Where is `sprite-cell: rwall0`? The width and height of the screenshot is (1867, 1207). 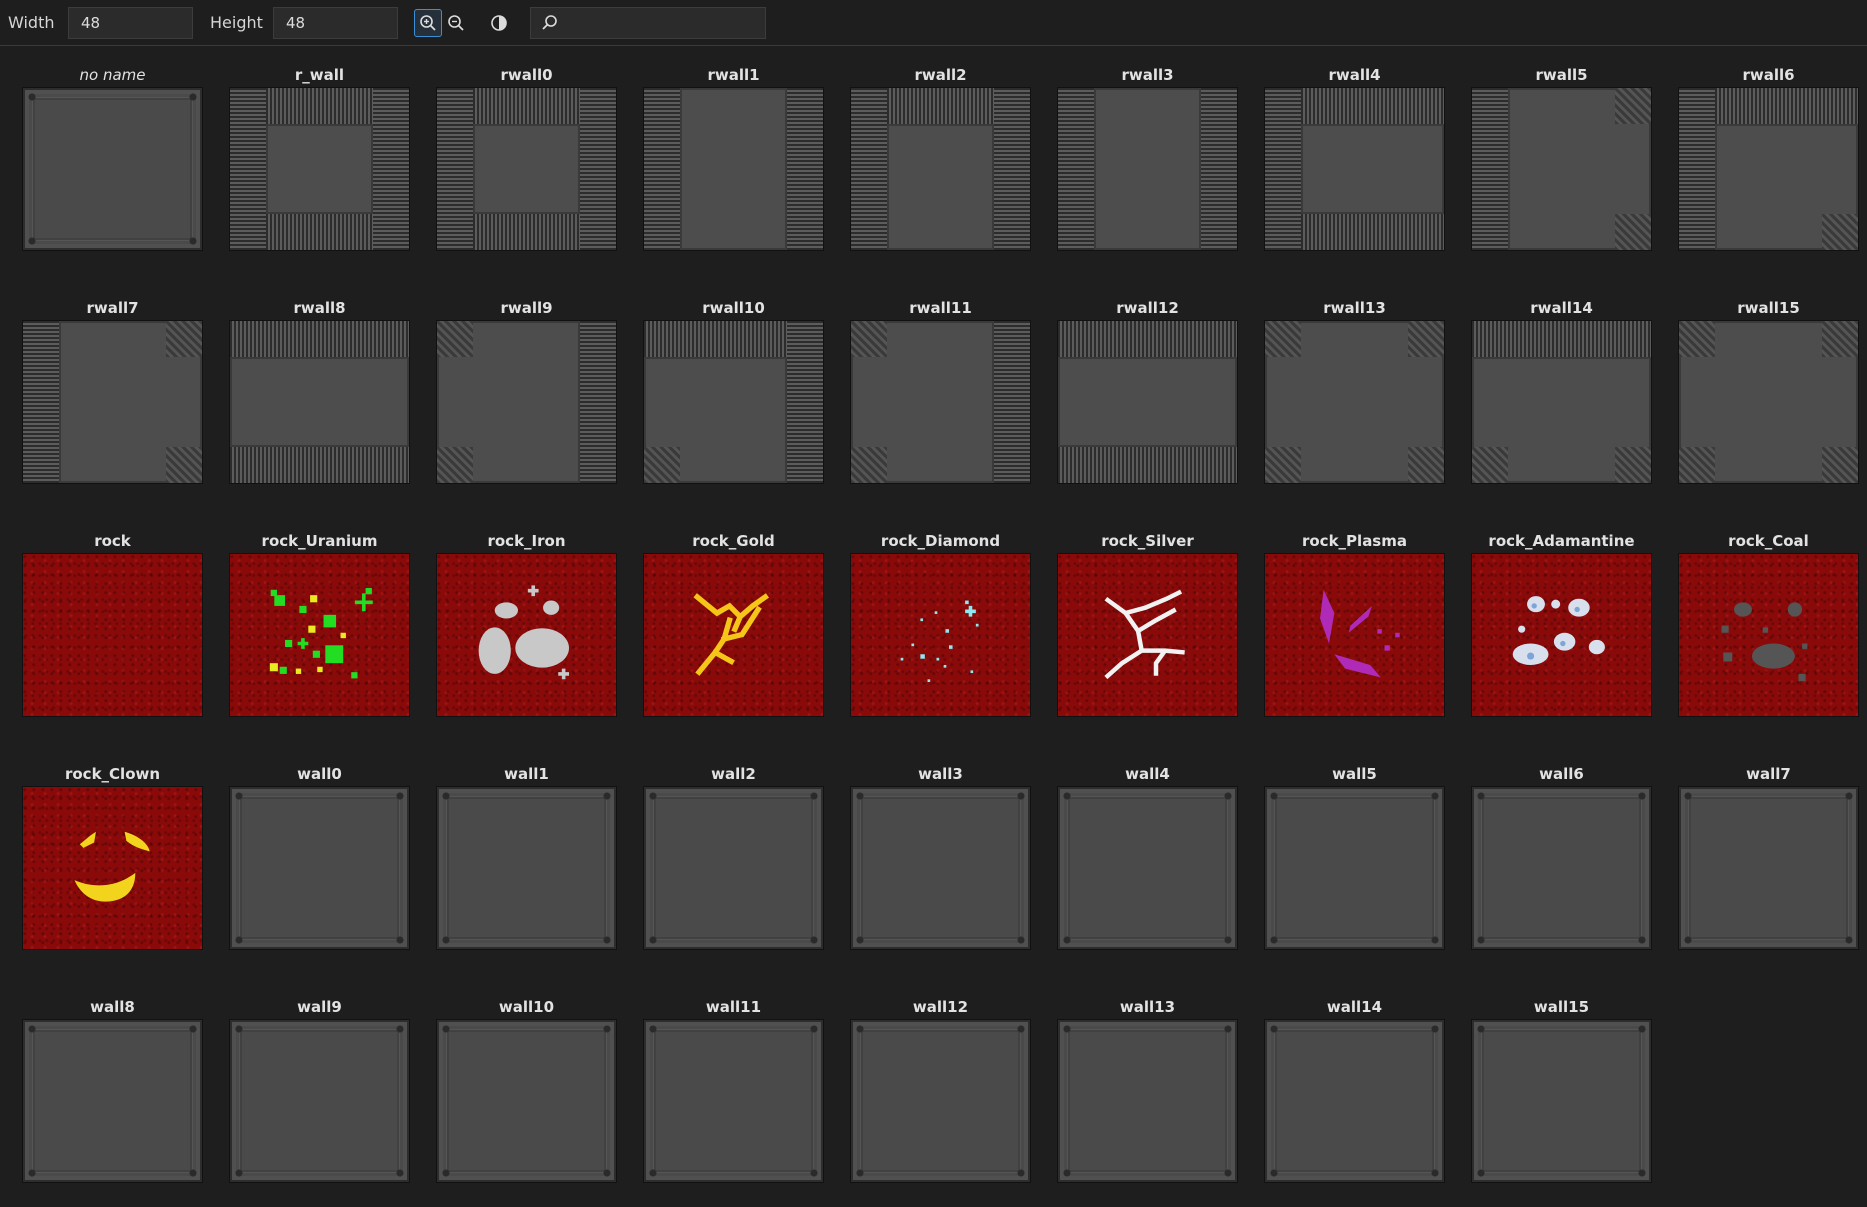
sprite-cell: rwall0 is located at coordinates (526, 157).